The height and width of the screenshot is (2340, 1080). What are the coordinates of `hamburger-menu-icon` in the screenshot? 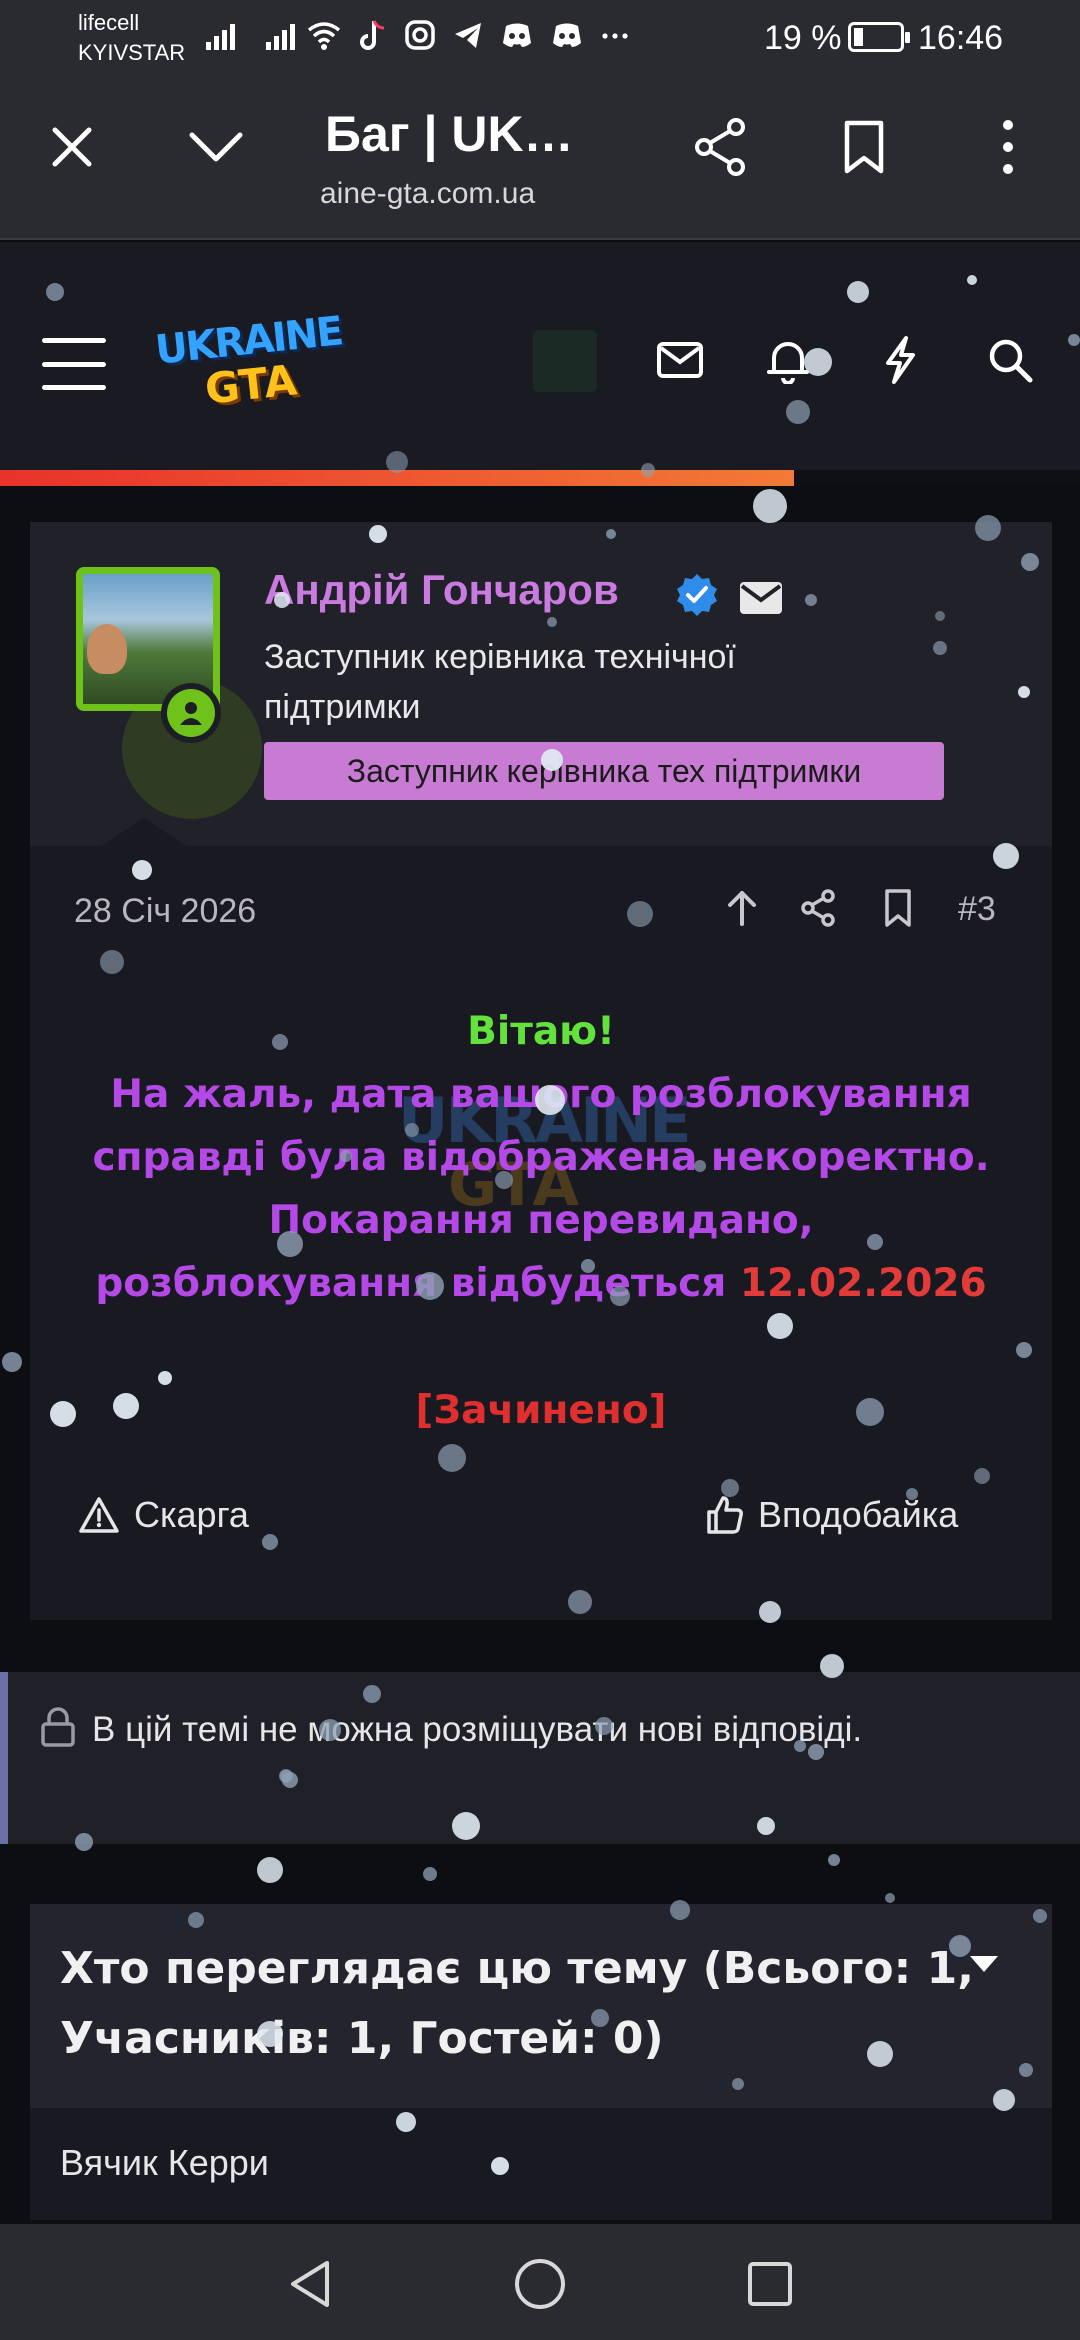 It's located at (74, 364).